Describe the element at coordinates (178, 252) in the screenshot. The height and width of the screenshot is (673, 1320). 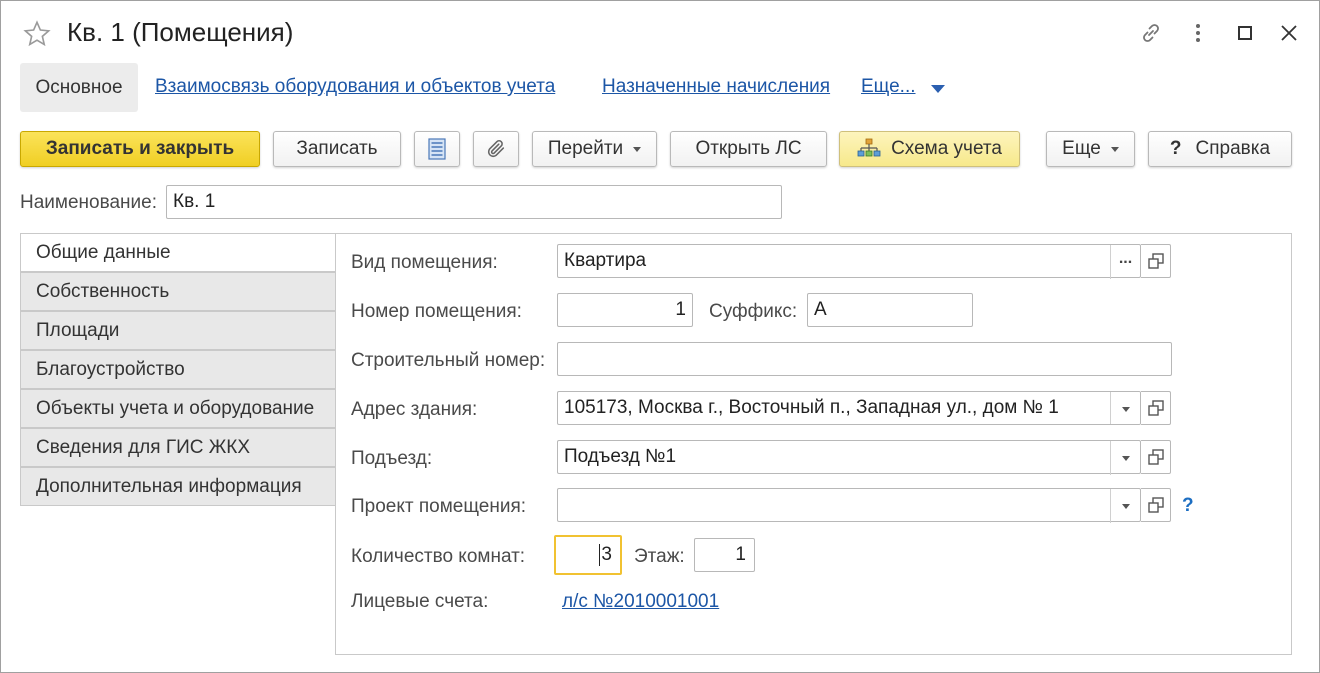
I see `side-tab-general: Общие данные` at that location.